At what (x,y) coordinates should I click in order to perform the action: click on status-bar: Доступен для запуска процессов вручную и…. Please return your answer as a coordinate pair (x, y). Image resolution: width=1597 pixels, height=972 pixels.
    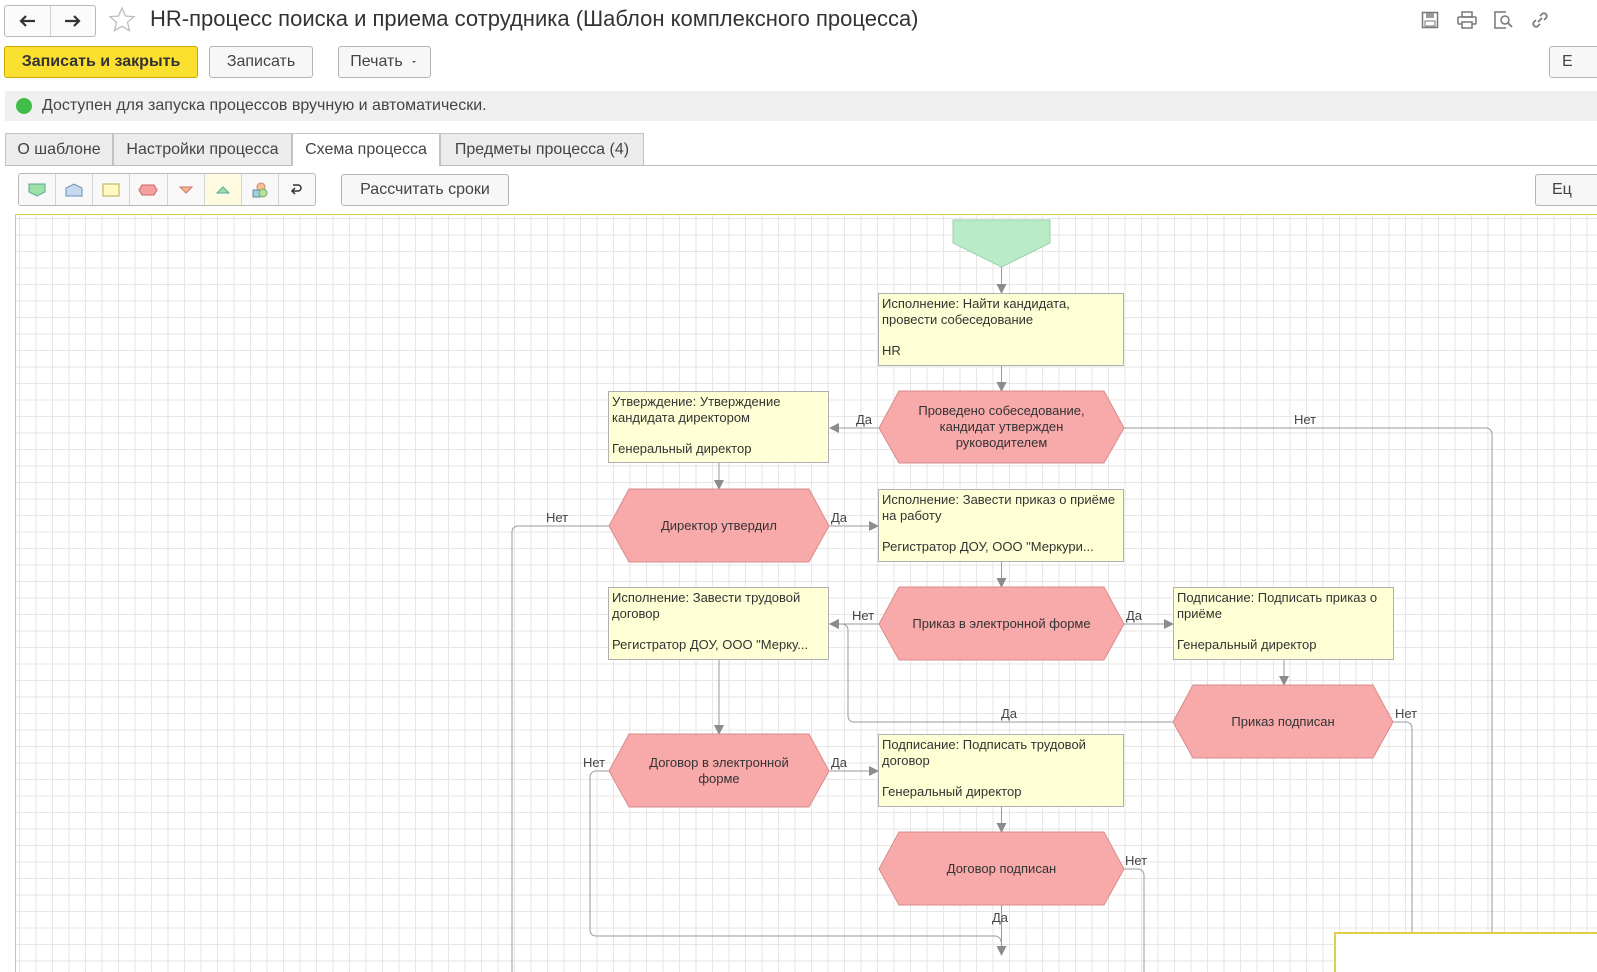
    Looking at the image, I should click on (801, 106).